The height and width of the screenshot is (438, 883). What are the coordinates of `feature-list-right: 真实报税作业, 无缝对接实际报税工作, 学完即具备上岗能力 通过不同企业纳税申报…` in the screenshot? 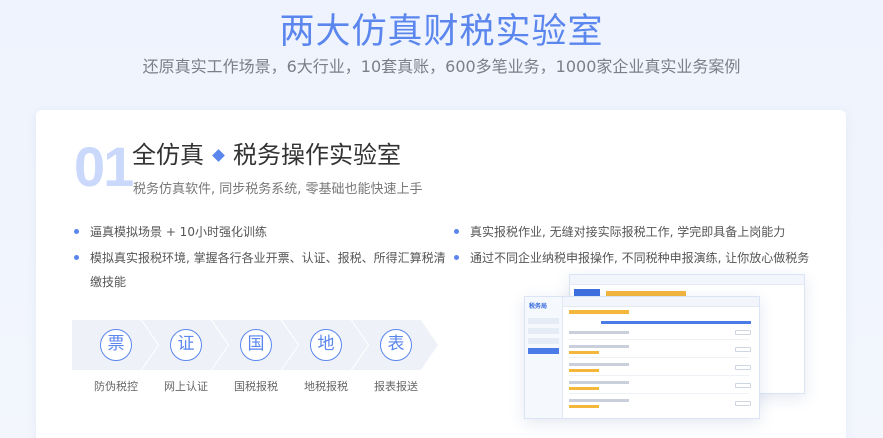 It's located at (654, 246).